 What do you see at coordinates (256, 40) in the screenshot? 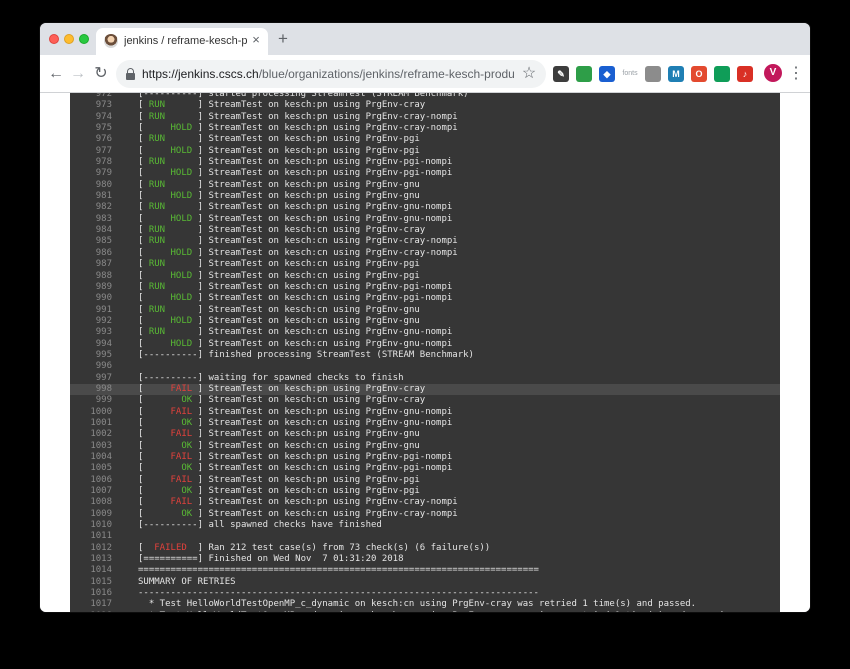
I see `tab-close-icon: ×` at bounding box center [256, 40].